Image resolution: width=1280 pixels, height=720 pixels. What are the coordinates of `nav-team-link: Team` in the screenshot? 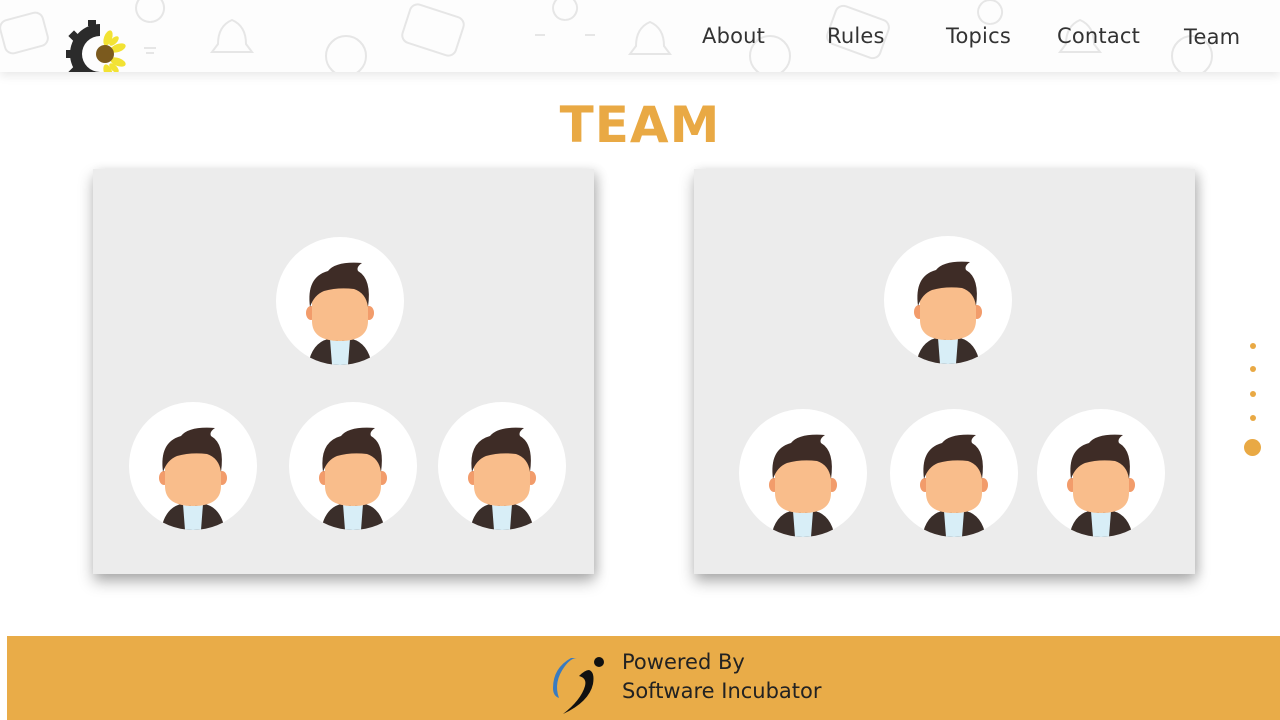 It's located at (1212, 37).